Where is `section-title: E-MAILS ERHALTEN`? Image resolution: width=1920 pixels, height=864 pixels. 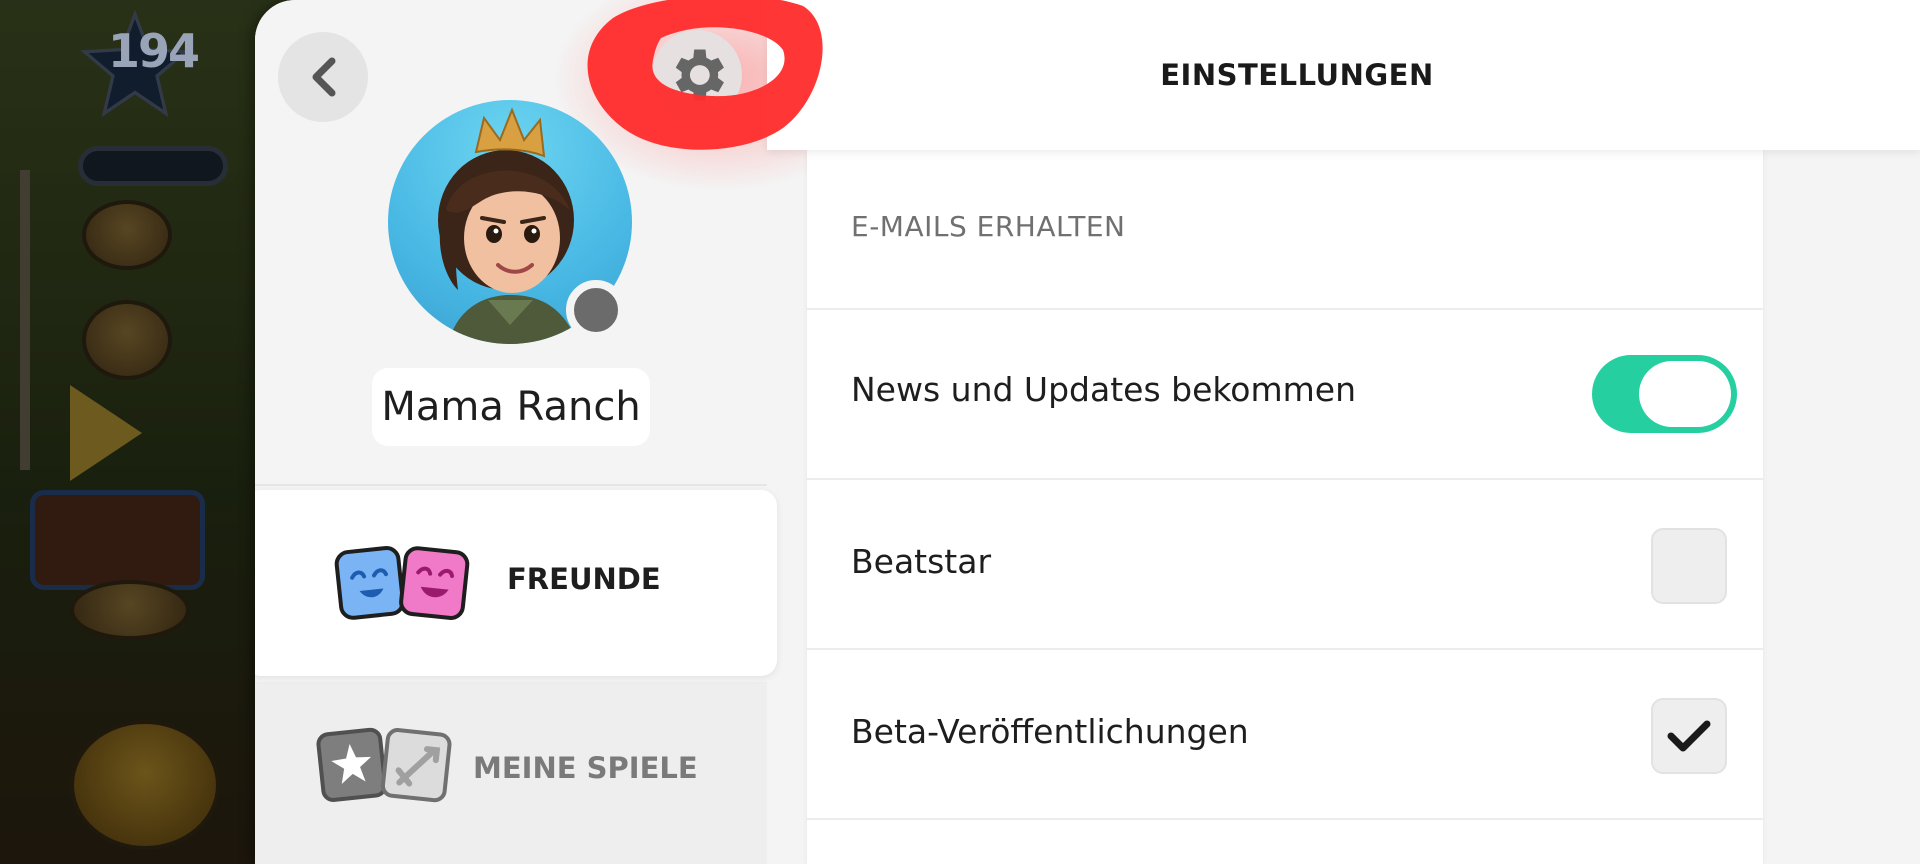 section-title: E-MAILS ERHALTEN is located at coordinates (988, 226).